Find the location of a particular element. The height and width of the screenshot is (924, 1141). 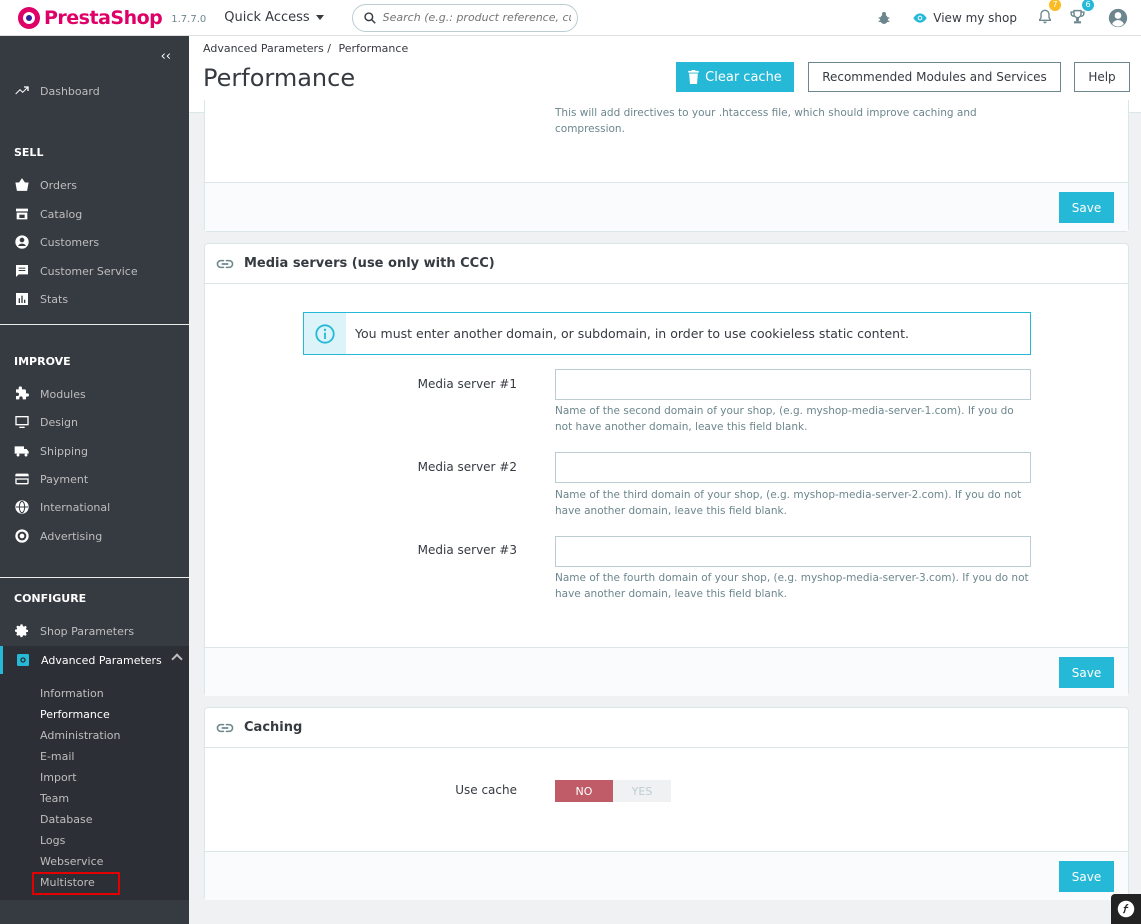

help-button: Help is located at coordinates (1102, 77).